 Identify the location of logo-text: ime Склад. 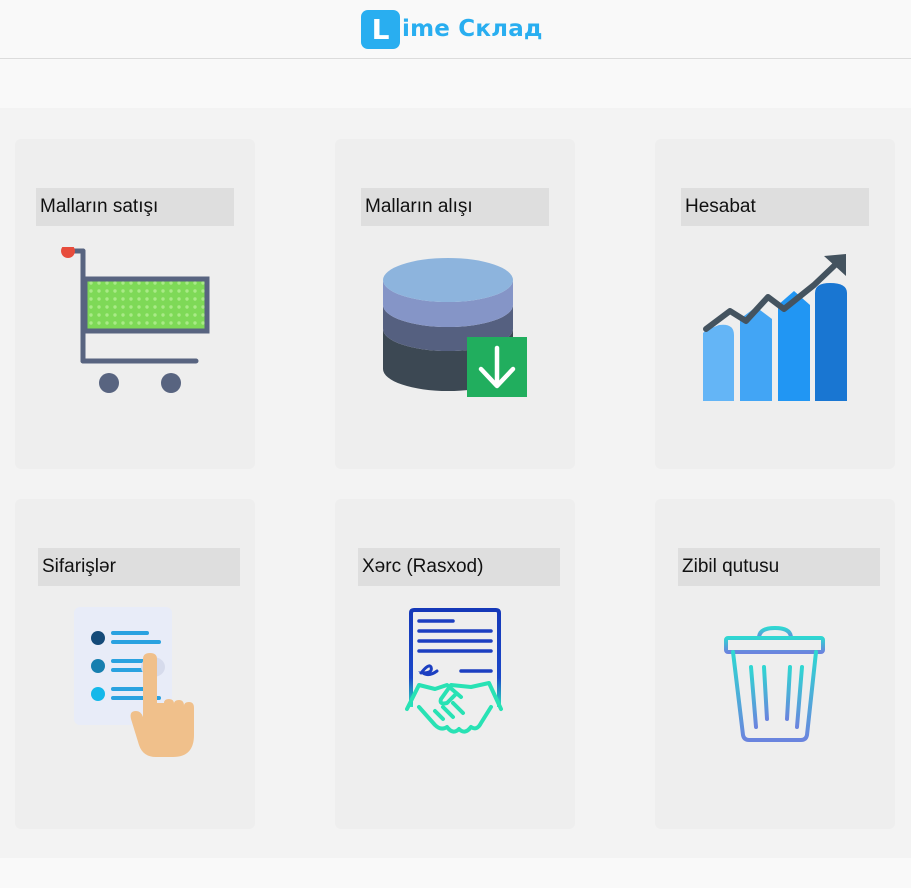
(472, 29).